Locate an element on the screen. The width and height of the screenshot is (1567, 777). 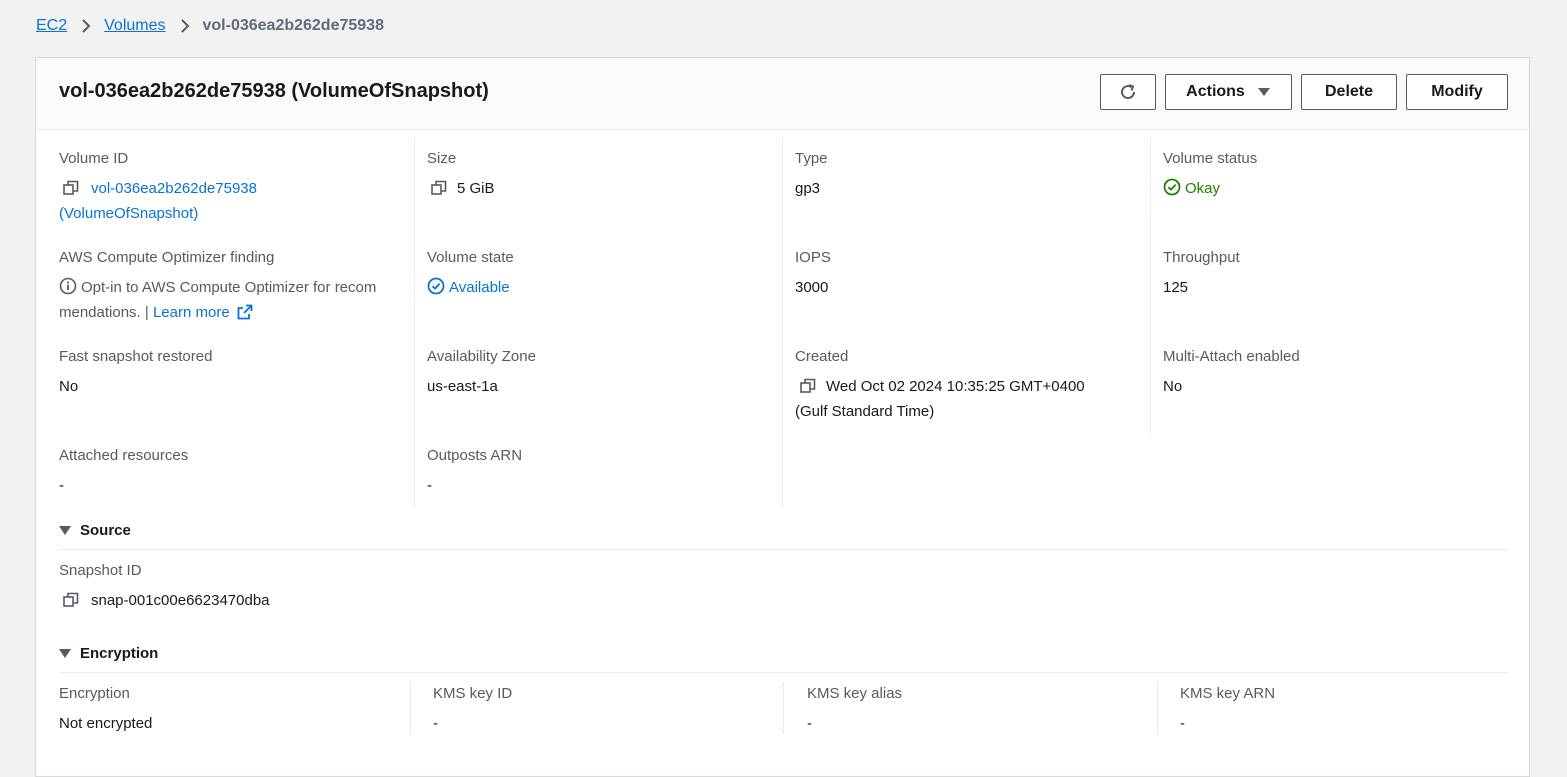
availability-zone-field: Availability Zone us-east-1a is located at coordinates (597, 373).